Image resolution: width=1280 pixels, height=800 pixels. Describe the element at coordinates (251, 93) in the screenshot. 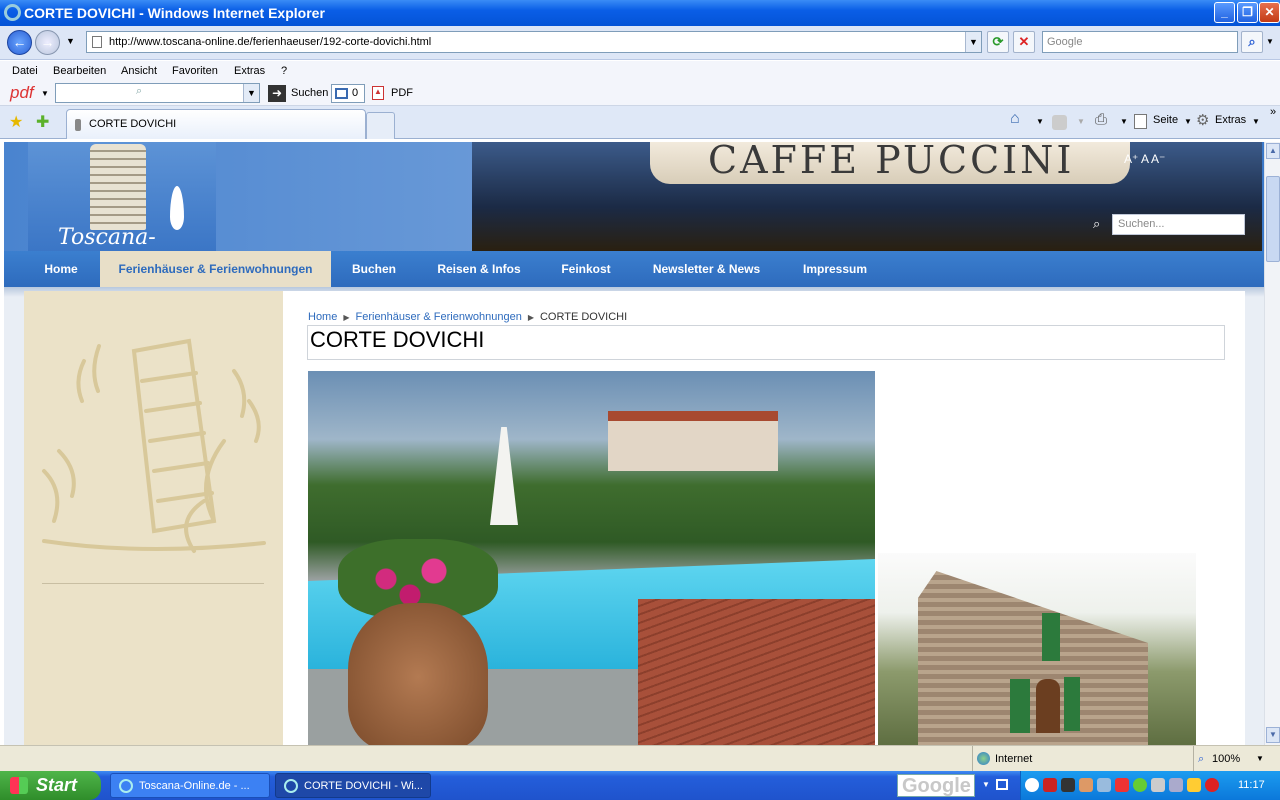

I see `pdf-search-dropdown-icon: ▼` at that location.